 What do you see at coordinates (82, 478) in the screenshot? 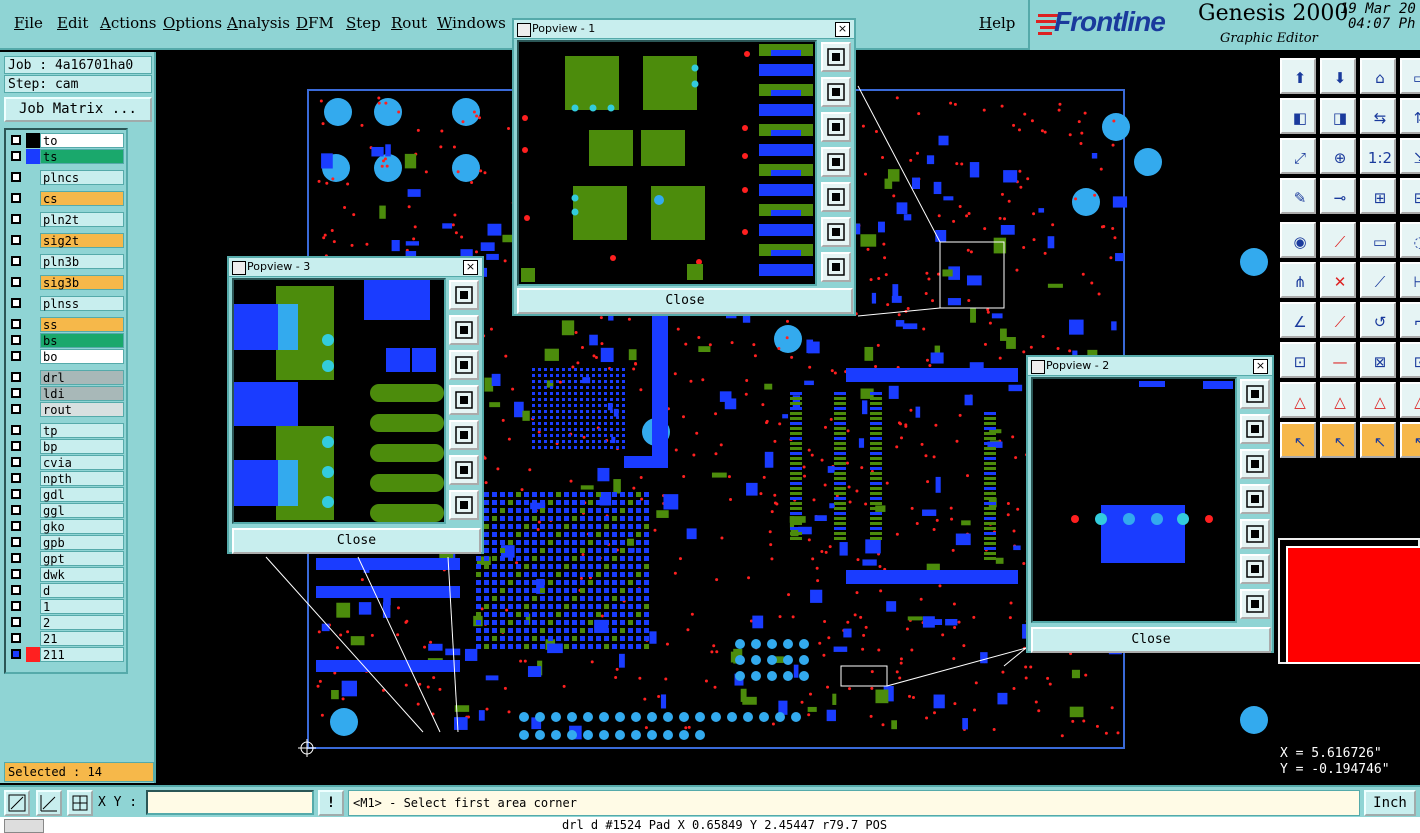
I see `layer-name: npth` at bounding box center [82, 478].